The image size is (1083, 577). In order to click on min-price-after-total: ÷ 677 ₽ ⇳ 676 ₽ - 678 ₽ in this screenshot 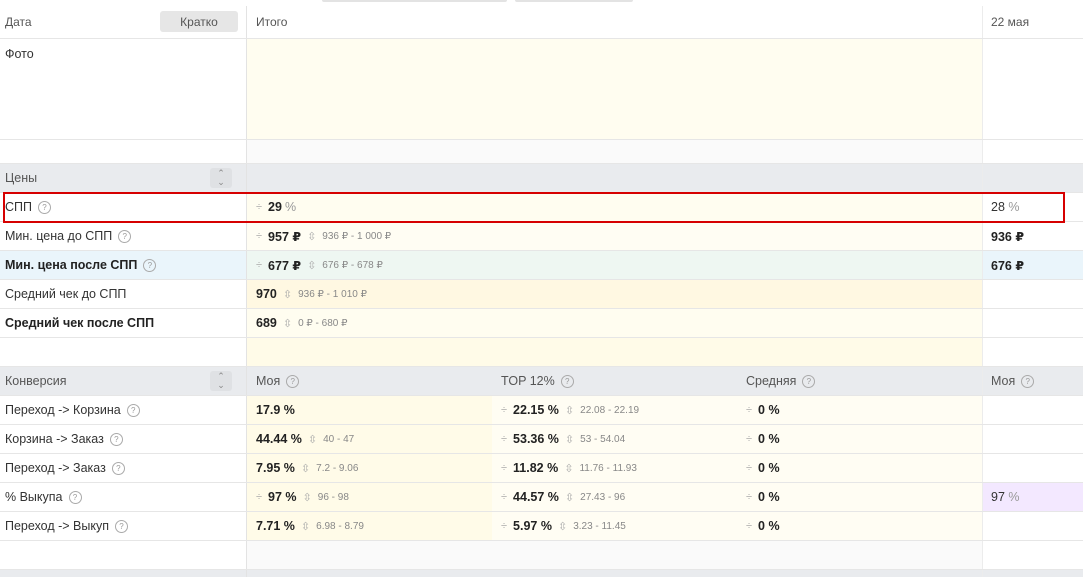, I will do `click(614, 265)`.